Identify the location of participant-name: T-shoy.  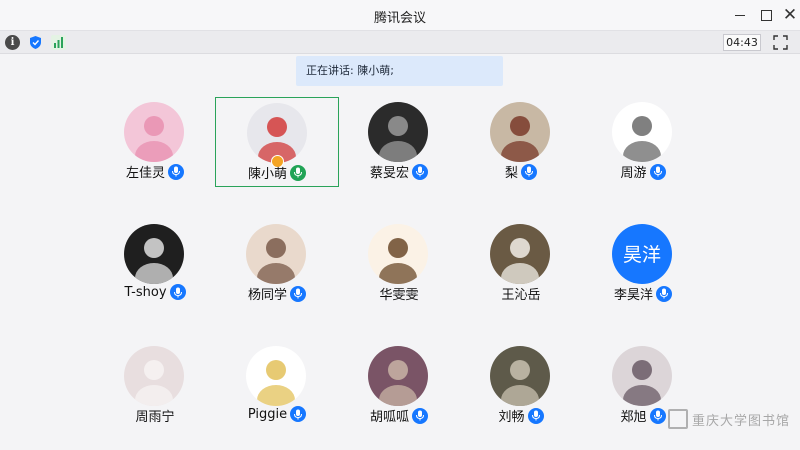
(145, 292).